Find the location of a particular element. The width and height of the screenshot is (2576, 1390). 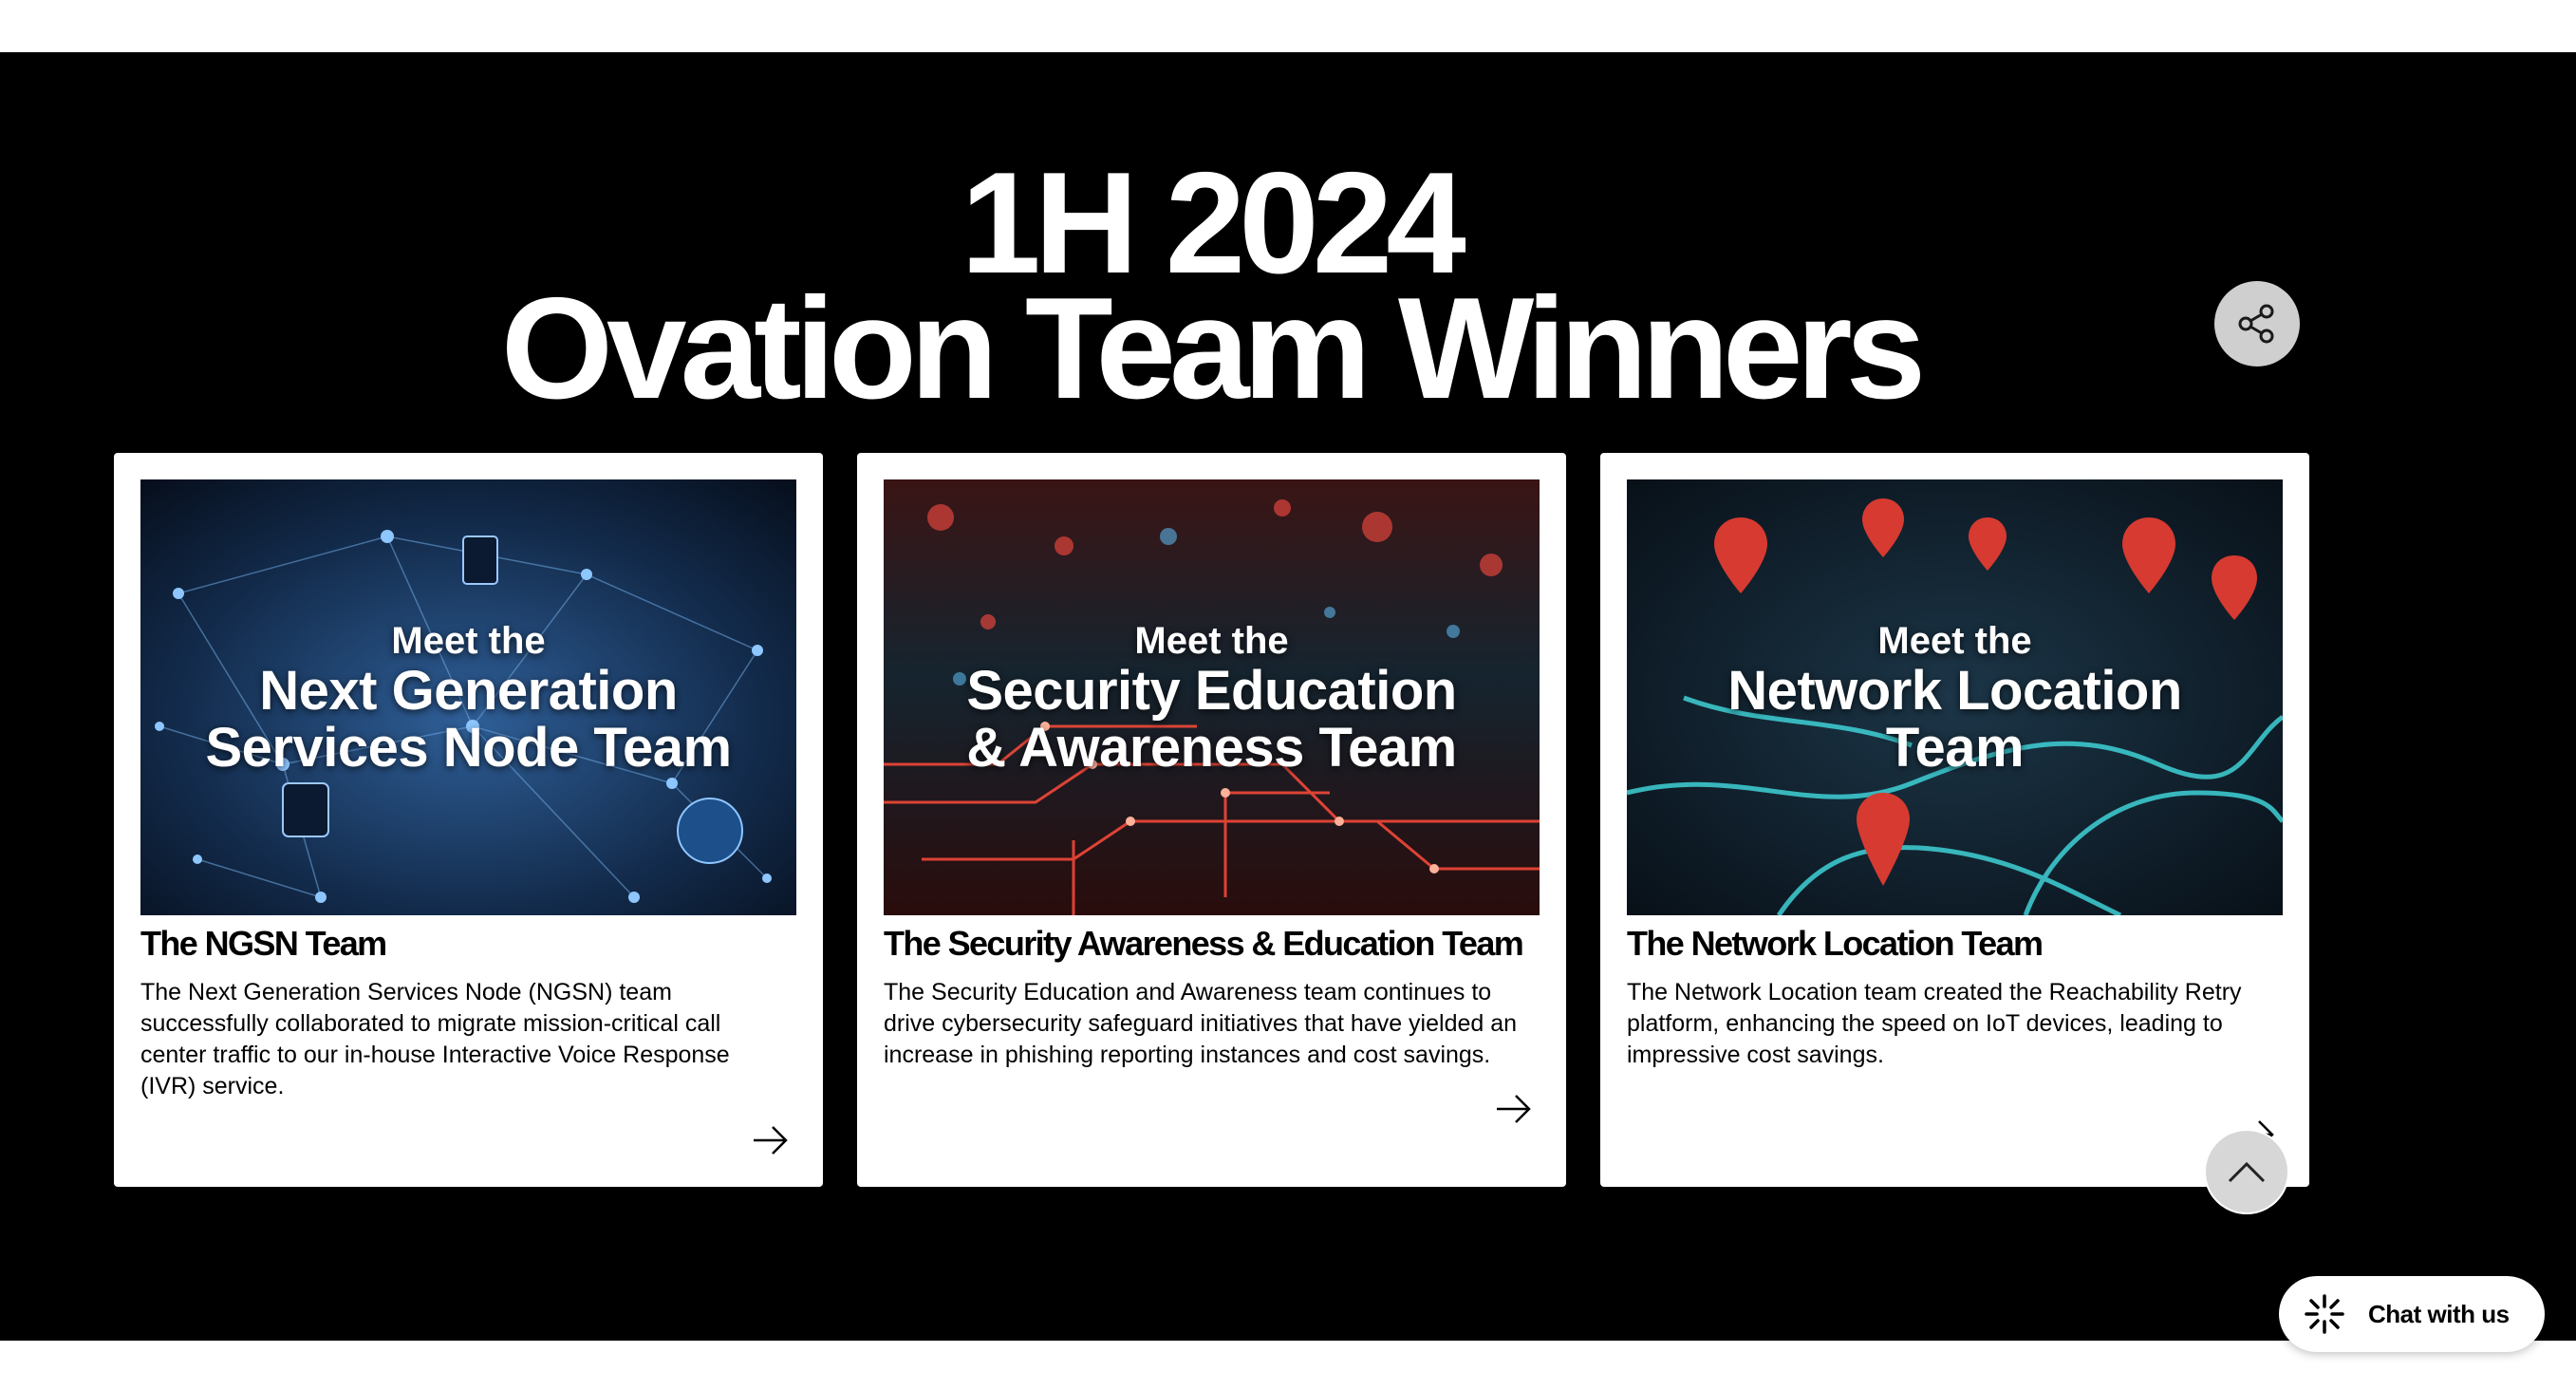

headline-title: Ovation Team Winners is located at coordinates (1213, 348).